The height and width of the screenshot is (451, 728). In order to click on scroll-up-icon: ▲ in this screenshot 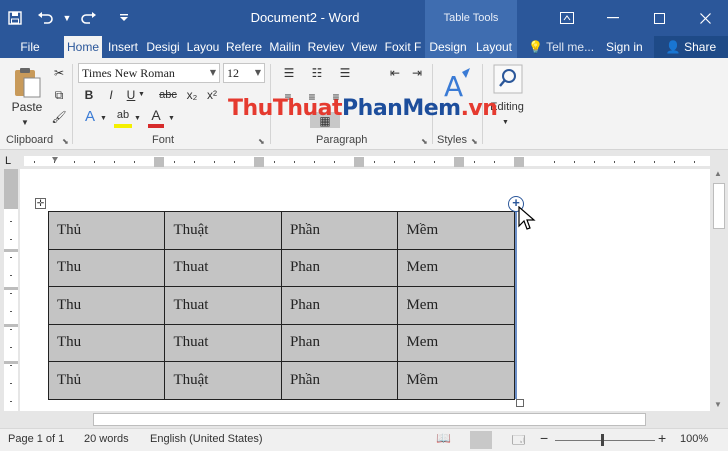, I will do `click(718, 173)`.